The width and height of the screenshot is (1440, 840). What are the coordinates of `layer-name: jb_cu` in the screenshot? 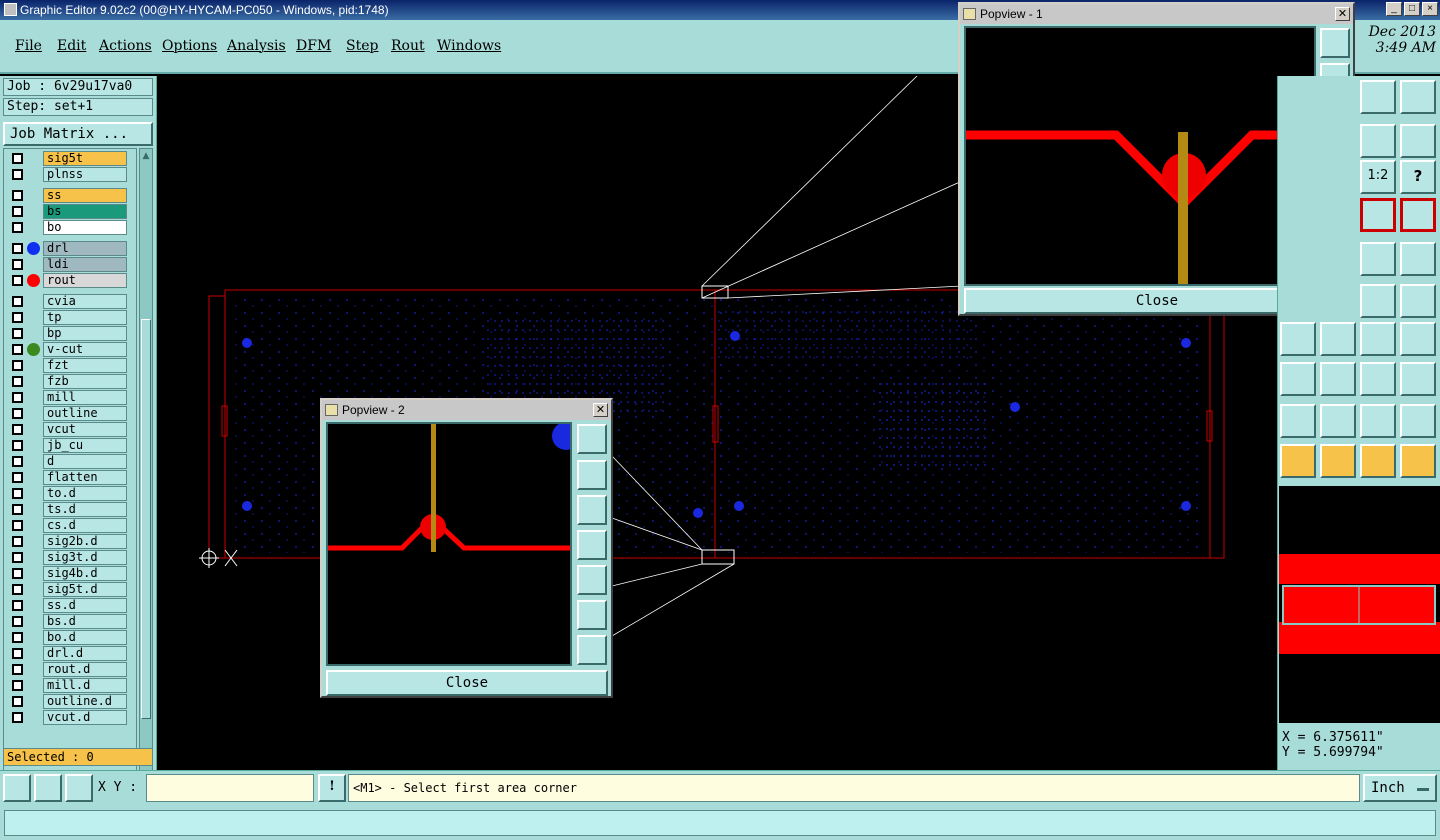 It's located at (85, 445).